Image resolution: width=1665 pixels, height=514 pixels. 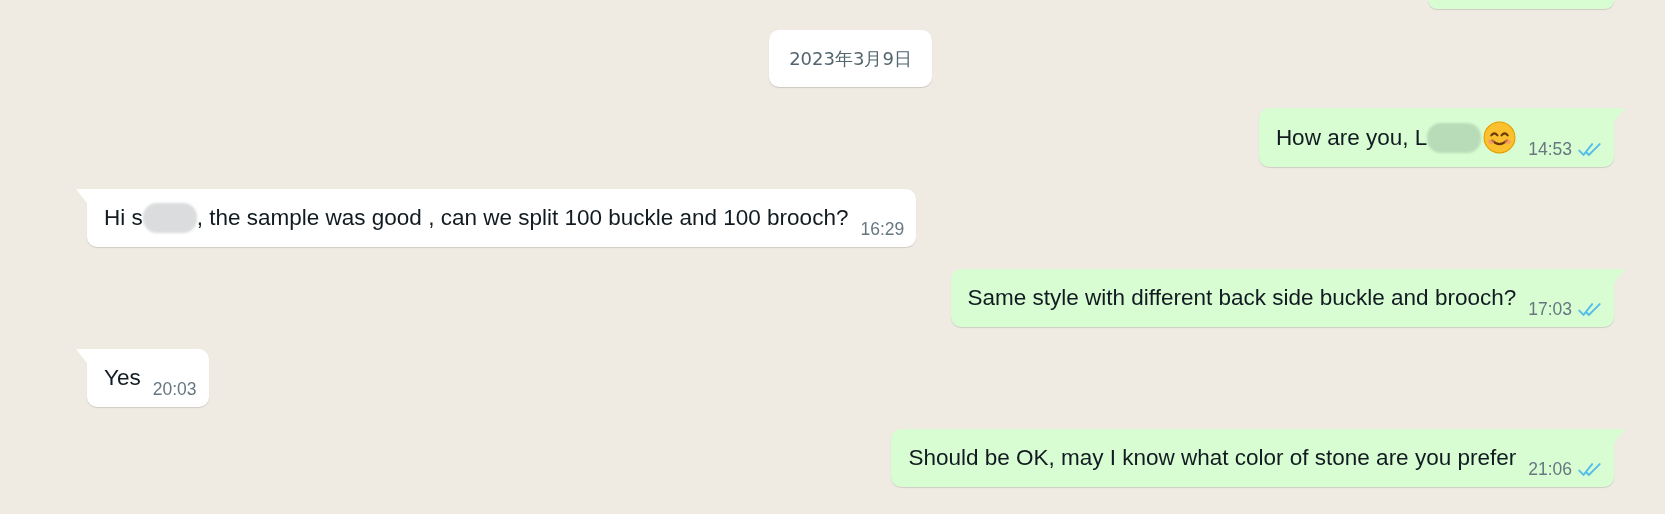 I want to click on message-text: Same style with different back side buckle and brooch?, so click(x=1242, y=298).